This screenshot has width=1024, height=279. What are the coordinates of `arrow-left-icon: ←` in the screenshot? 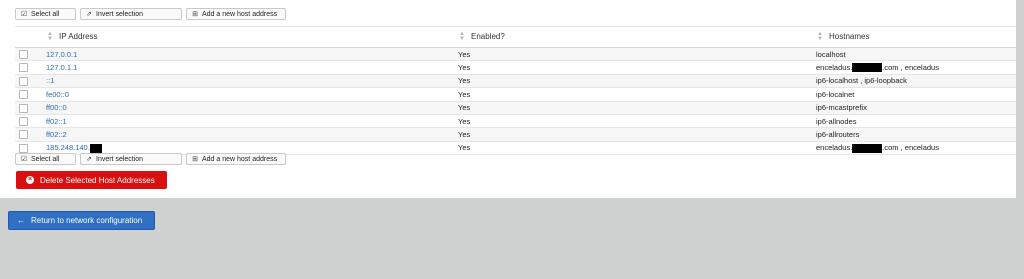 It's located at (21, 220).